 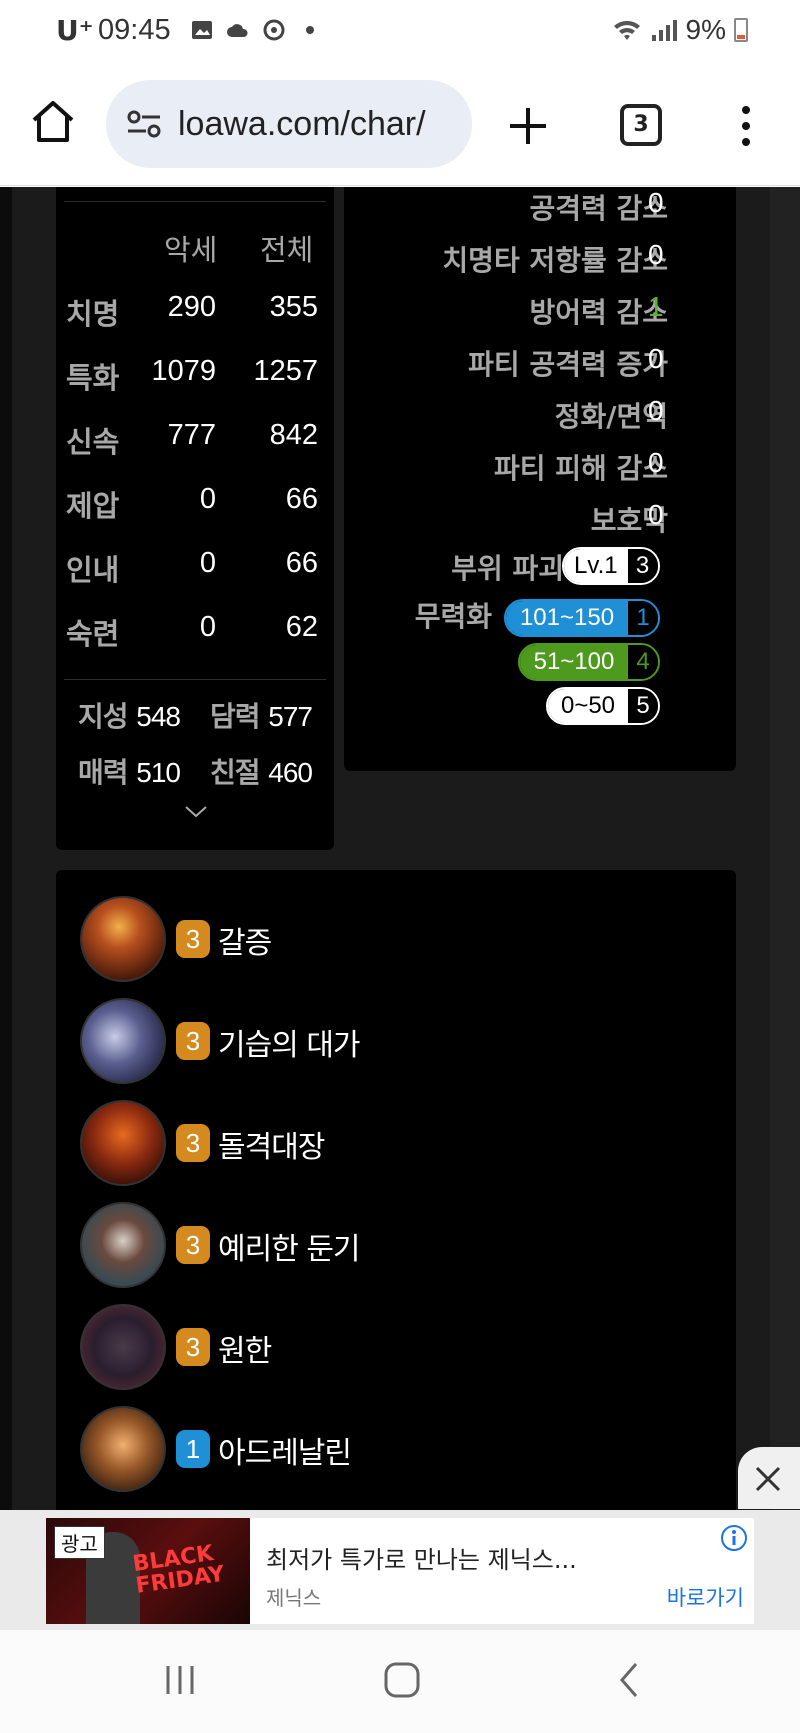 What do you see at coordinates (53, 121) in the screenshot?
I see `home-button` at bounding box center [53, 121].